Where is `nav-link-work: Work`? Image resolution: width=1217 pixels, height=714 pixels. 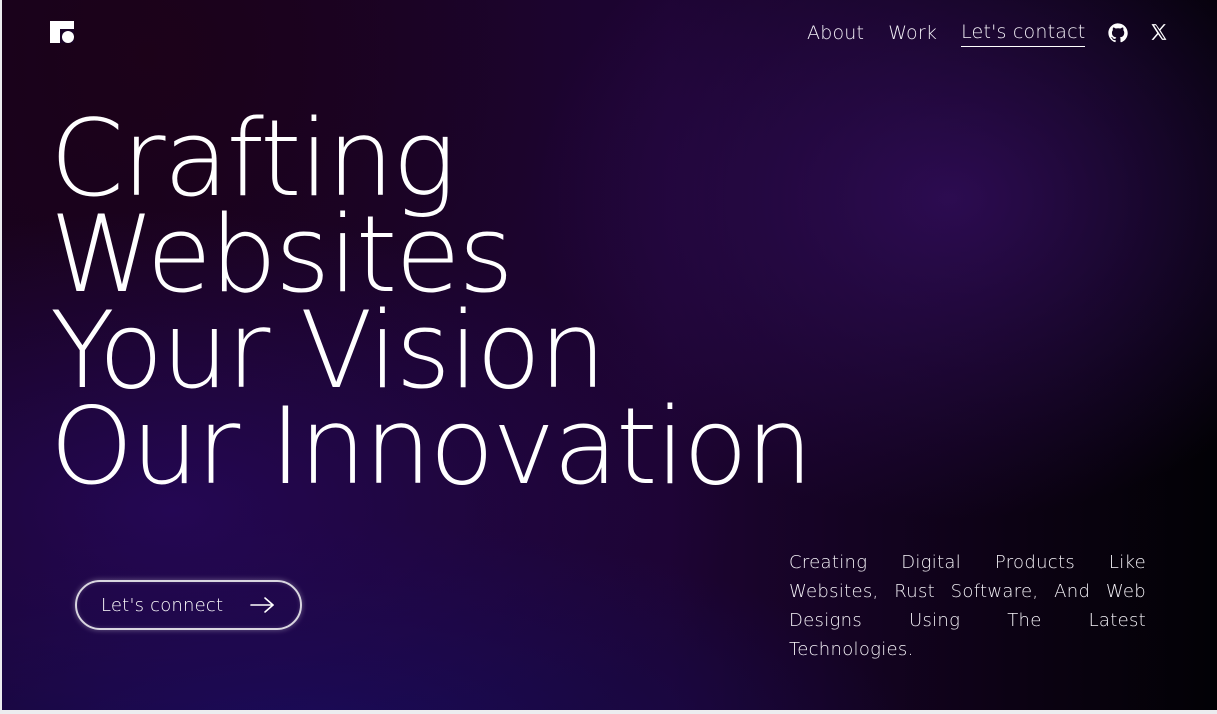
nav-link-work: Work is located at coordinates (912, 33).